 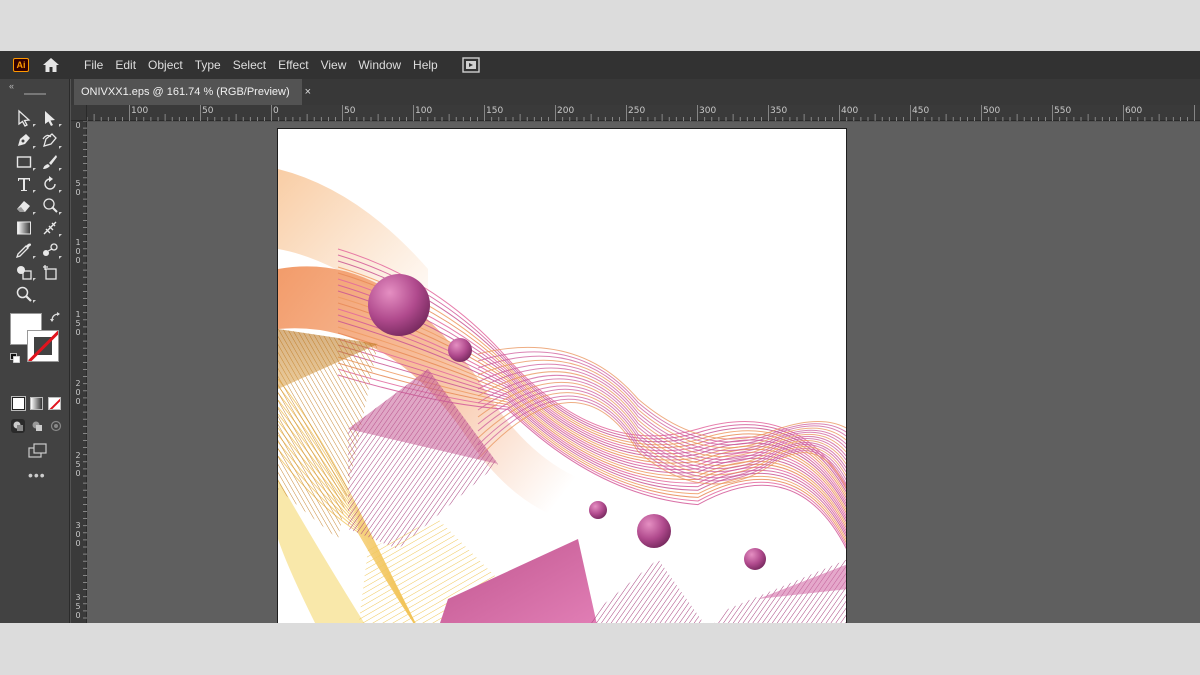 I want to click on ruler-label: 3 5 0, so click(x=78, y=606).